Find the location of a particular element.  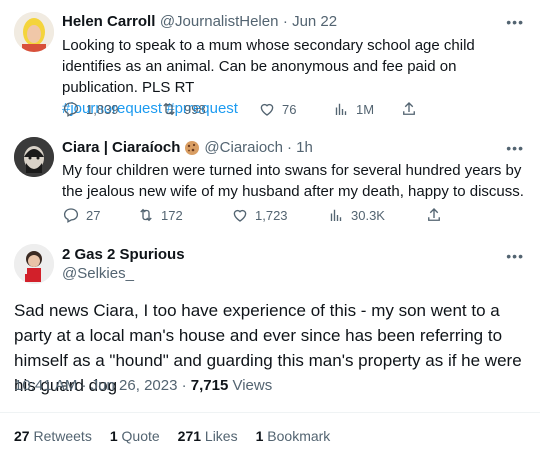

likes-stat: 271 Likes is located at coordinates (208, 436).